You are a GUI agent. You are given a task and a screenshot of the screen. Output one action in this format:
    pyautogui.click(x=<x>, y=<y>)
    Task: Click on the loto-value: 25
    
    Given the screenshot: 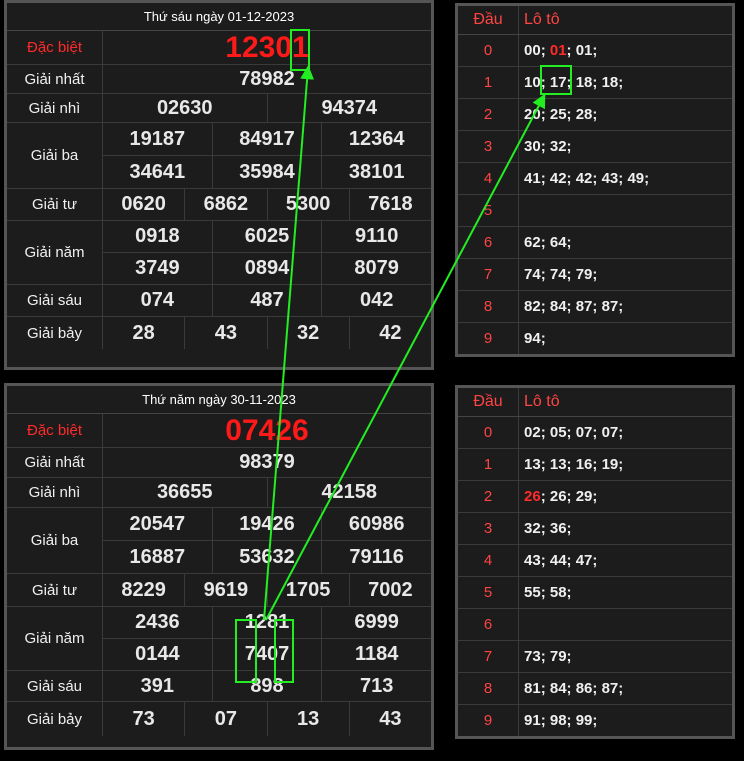 What is the action you would take?
    pyautogui.click(x=558, y=114)
    